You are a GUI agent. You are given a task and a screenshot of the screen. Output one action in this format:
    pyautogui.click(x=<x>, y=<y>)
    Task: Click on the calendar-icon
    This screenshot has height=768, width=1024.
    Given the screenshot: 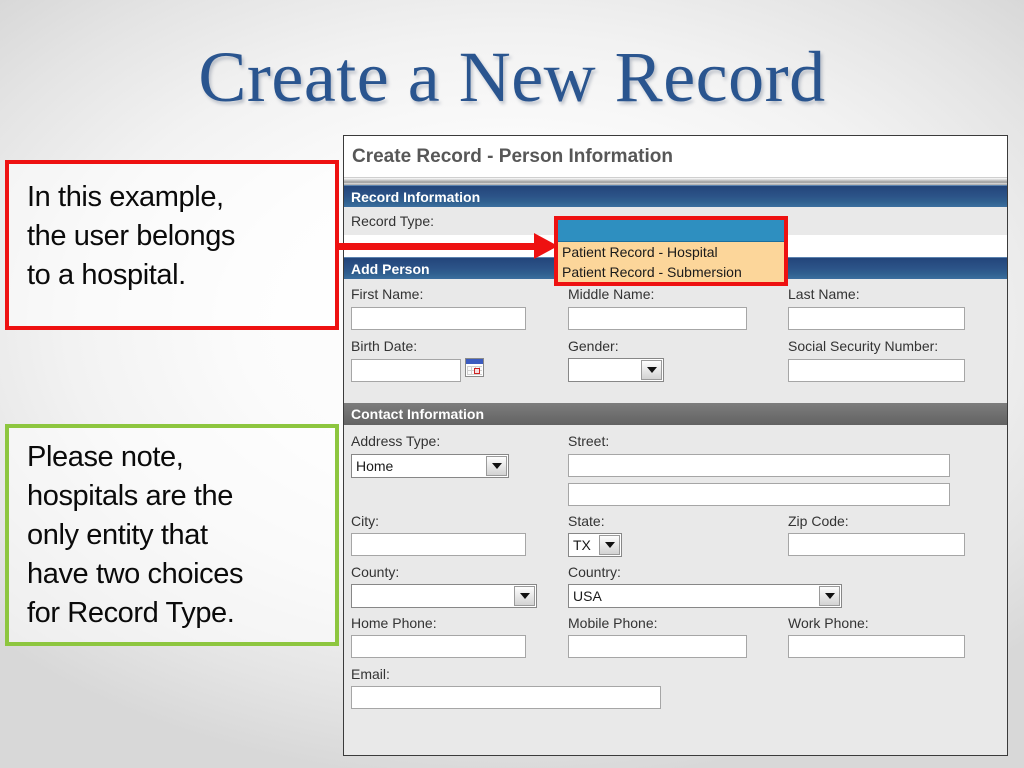 What is the action you would take?
    pyautogui.click(x=474, y=367)
    